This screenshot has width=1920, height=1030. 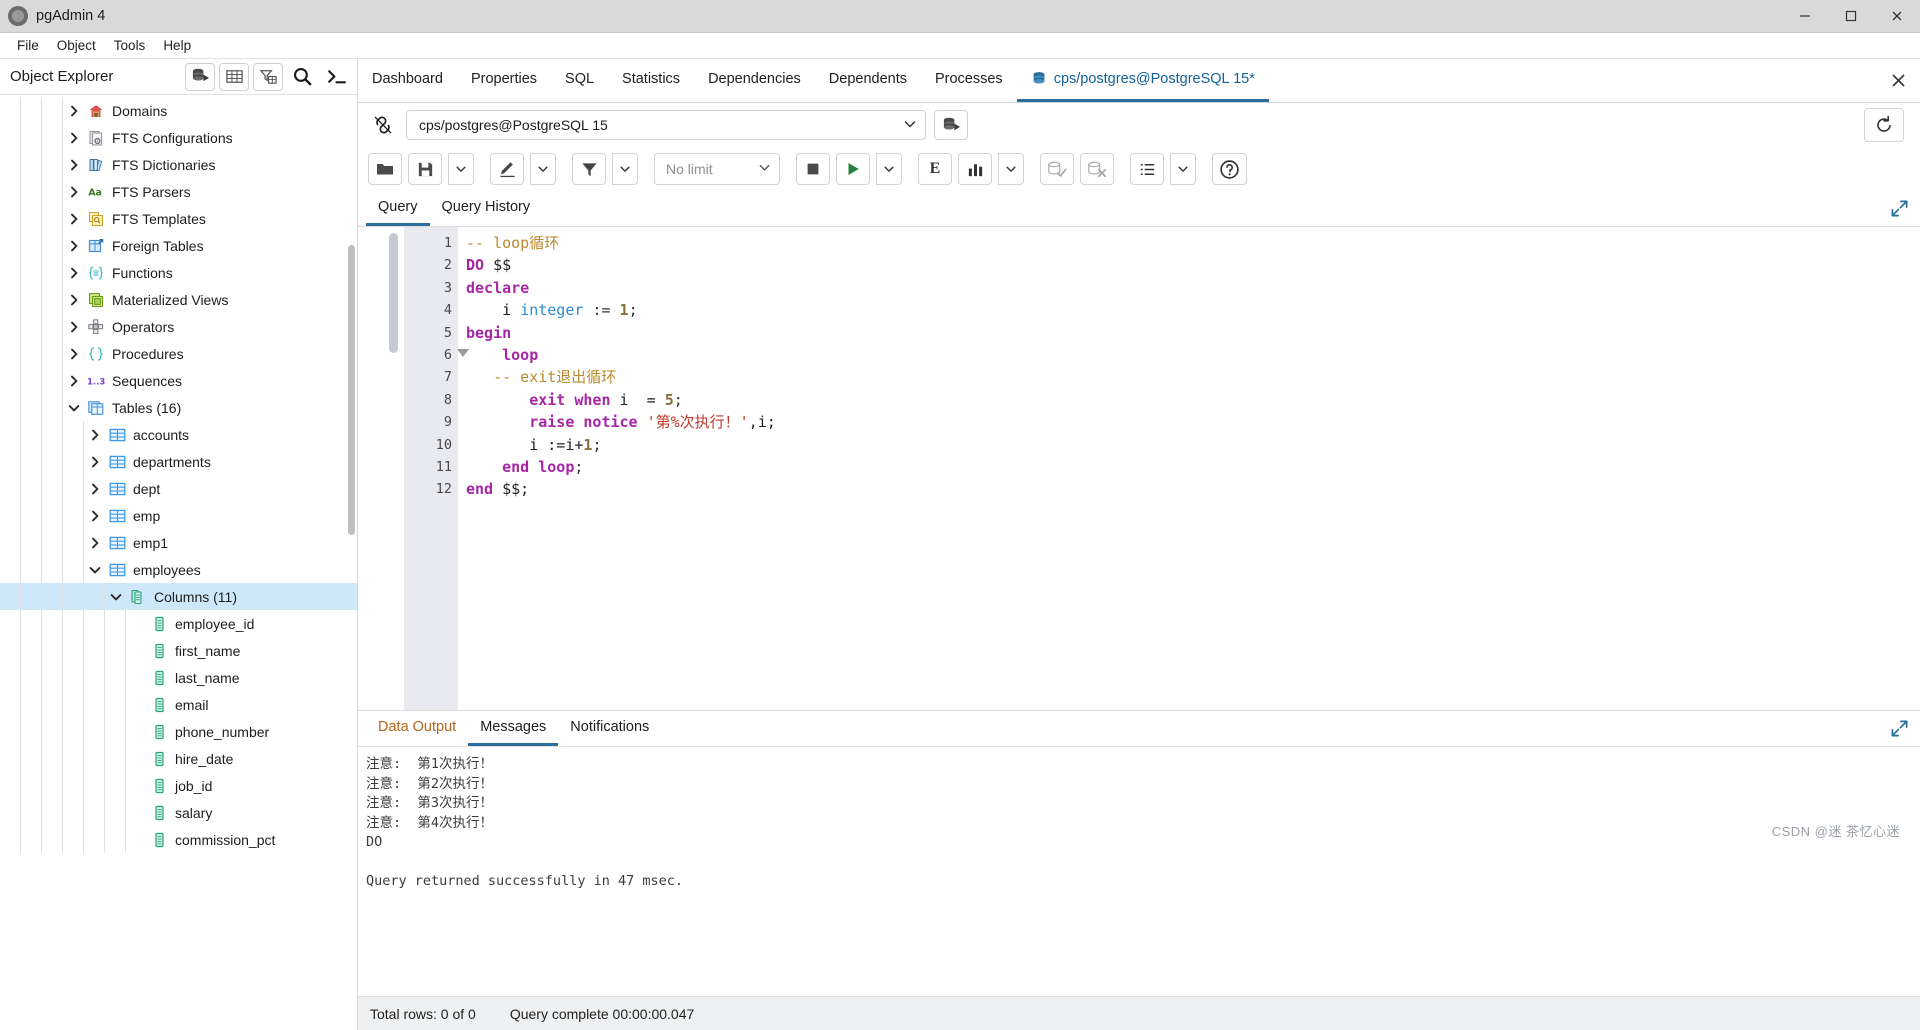 I want to click on explain-dropdown-button, so click(x=1011, y=169).